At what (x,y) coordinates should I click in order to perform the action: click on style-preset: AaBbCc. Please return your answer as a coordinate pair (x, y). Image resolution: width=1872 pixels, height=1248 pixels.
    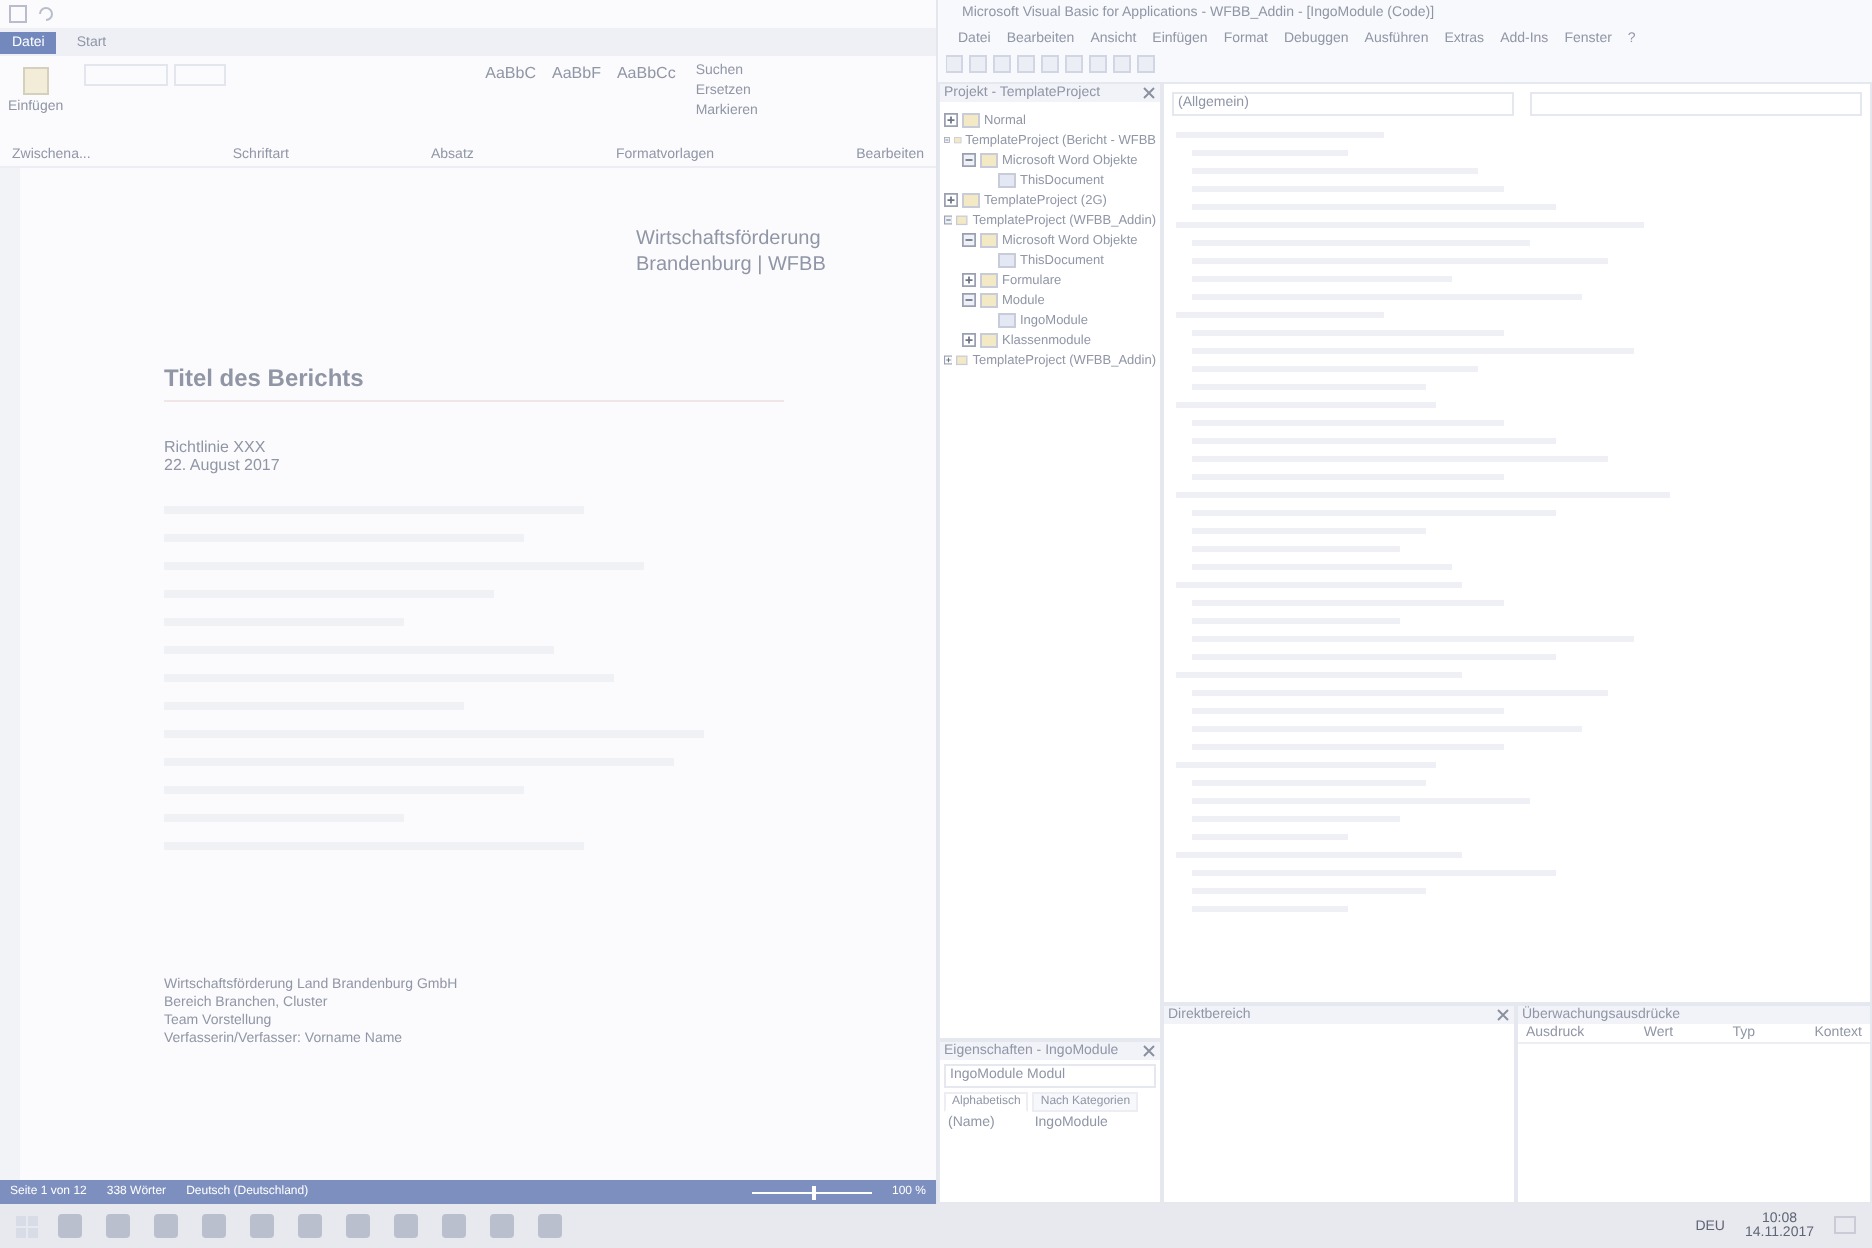
    Looking at the image, I should click on (646, 73).